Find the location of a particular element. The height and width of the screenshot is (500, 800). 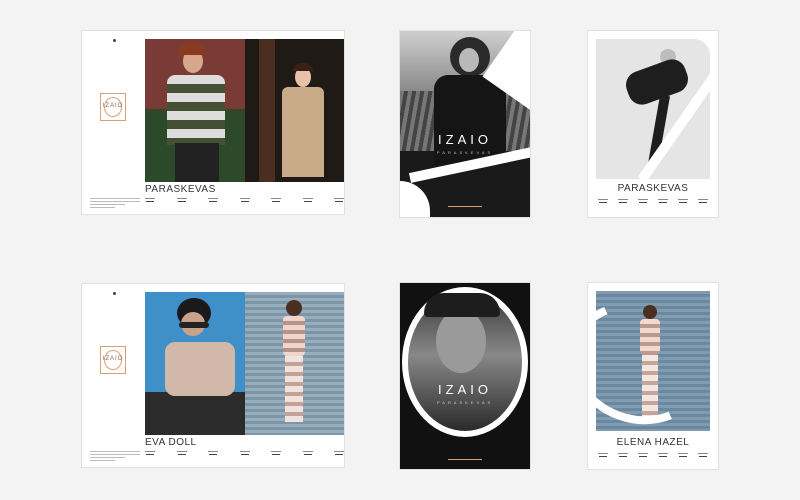

photo-trench-coat is located at coordinates (294, 110).